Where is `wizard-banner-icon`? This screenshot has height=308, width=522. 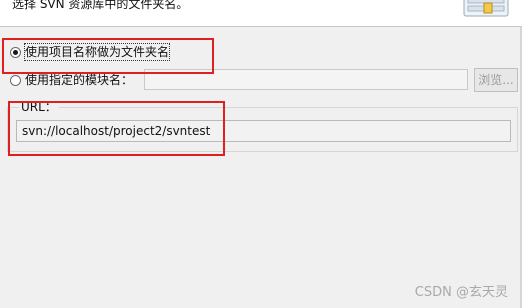 wizard-banner-icon is located at coordinates (486, 8).